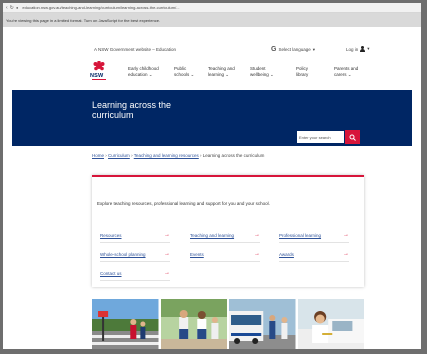  Describe the element at coordinates (99, 79) in the screenshot. I see `logo-underline` at that location.